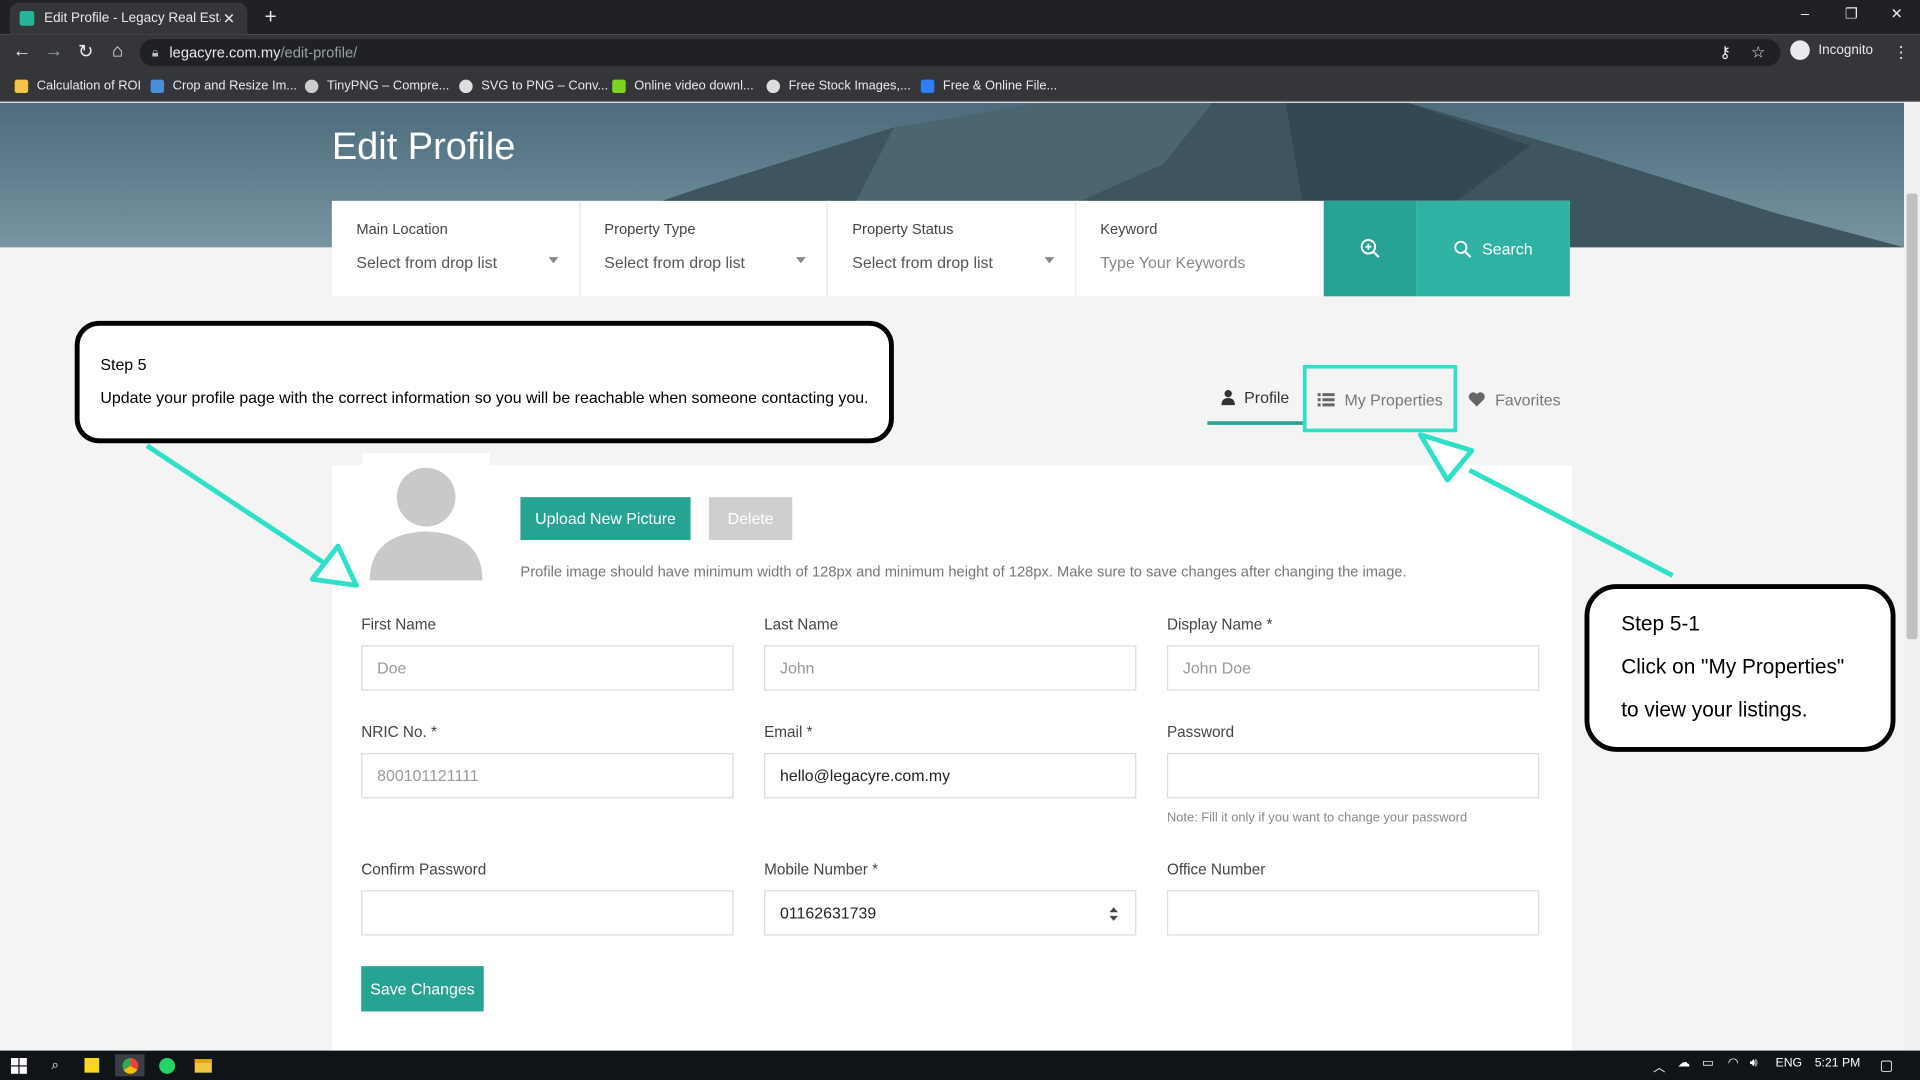  What do you see at coordinates (166, 1065) in the screenshot?
I see `whatsapp-icon` at bounding box center [166, 1065].